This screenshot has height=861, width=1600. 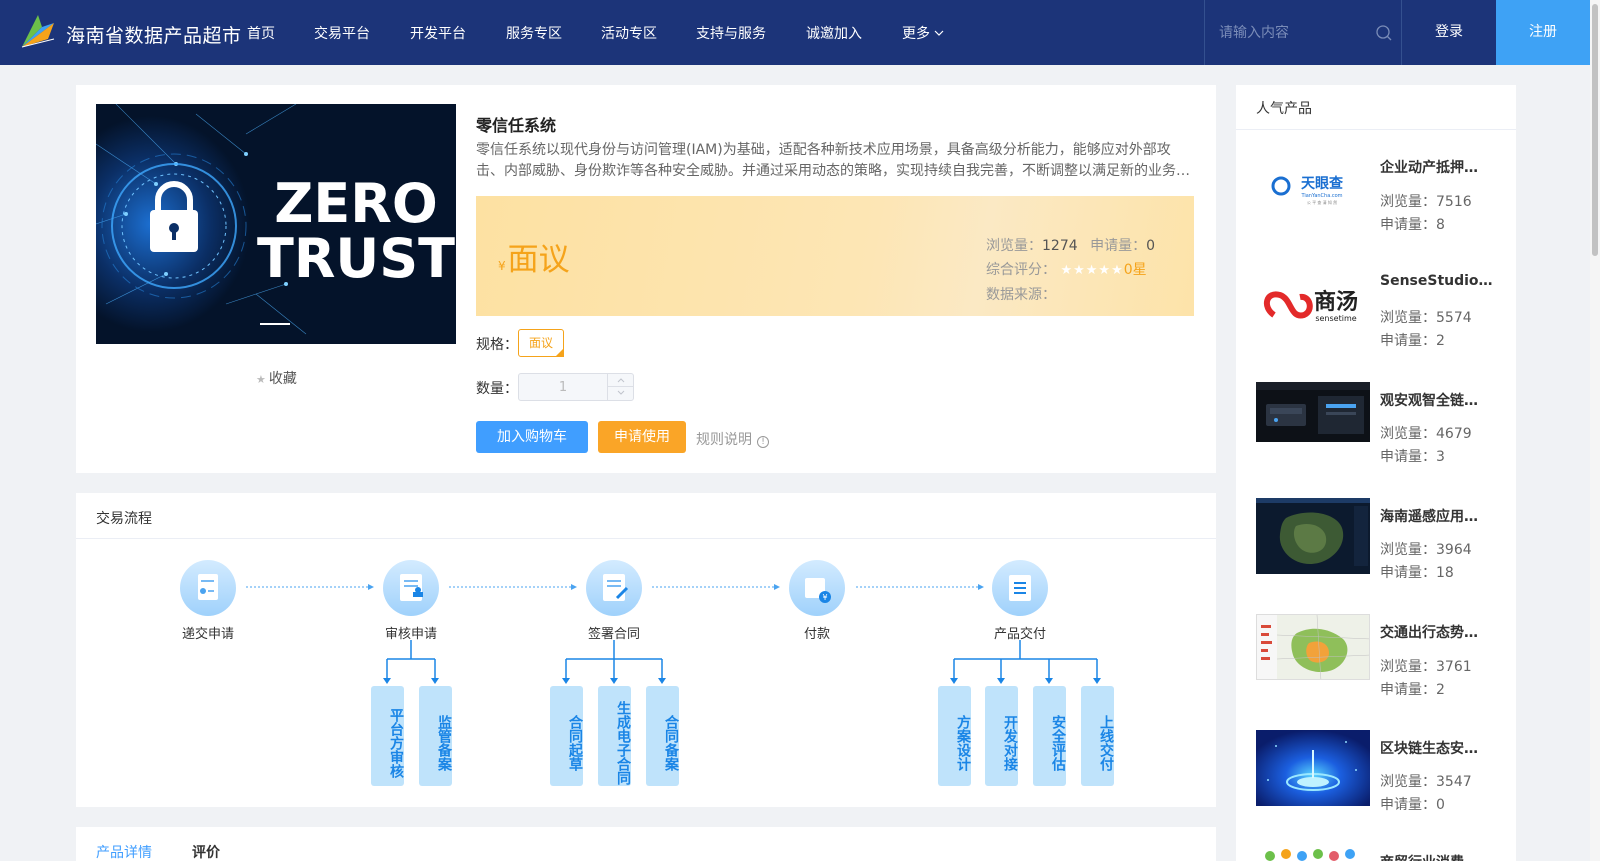 What do you see at coordinates (1440, 805) in the screenshot?
I see `pop-apps-value: 0` at bounding box center [1440, 805].